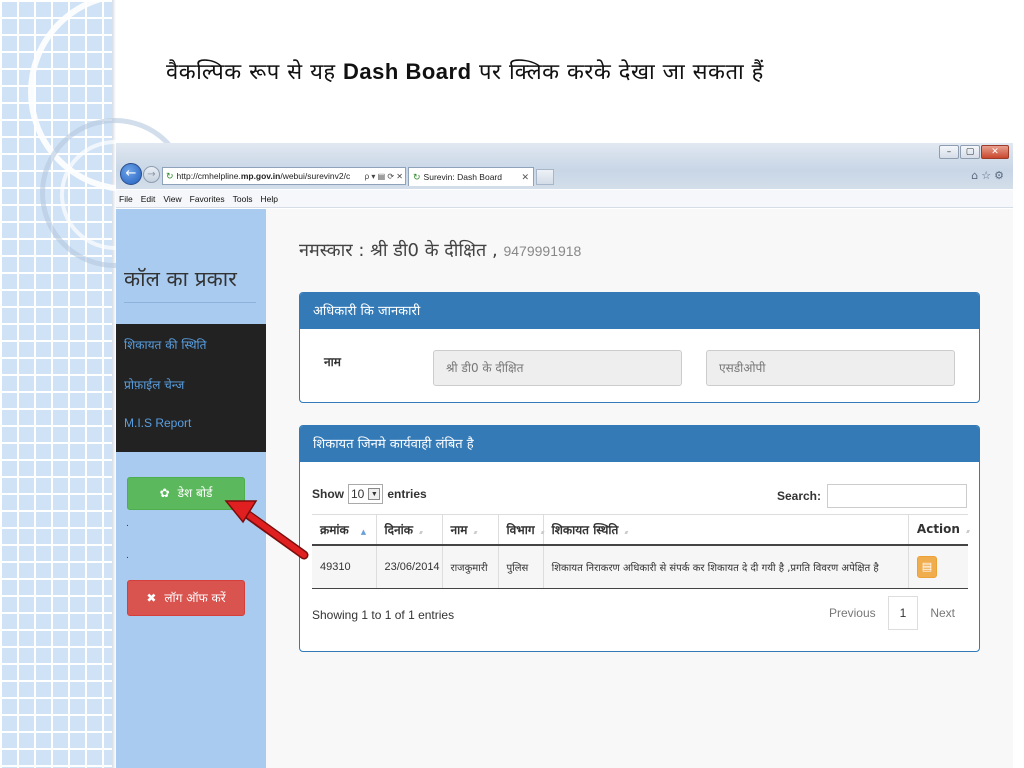  I want to click on greeting-phone: 9479991918, so click(542, 251).